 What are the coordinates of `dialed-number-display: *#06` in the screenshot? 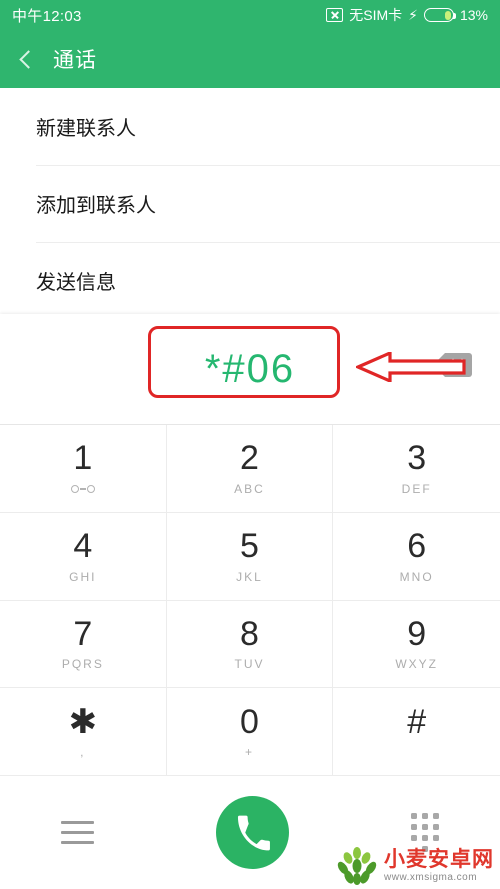 It's located at (250, 369).